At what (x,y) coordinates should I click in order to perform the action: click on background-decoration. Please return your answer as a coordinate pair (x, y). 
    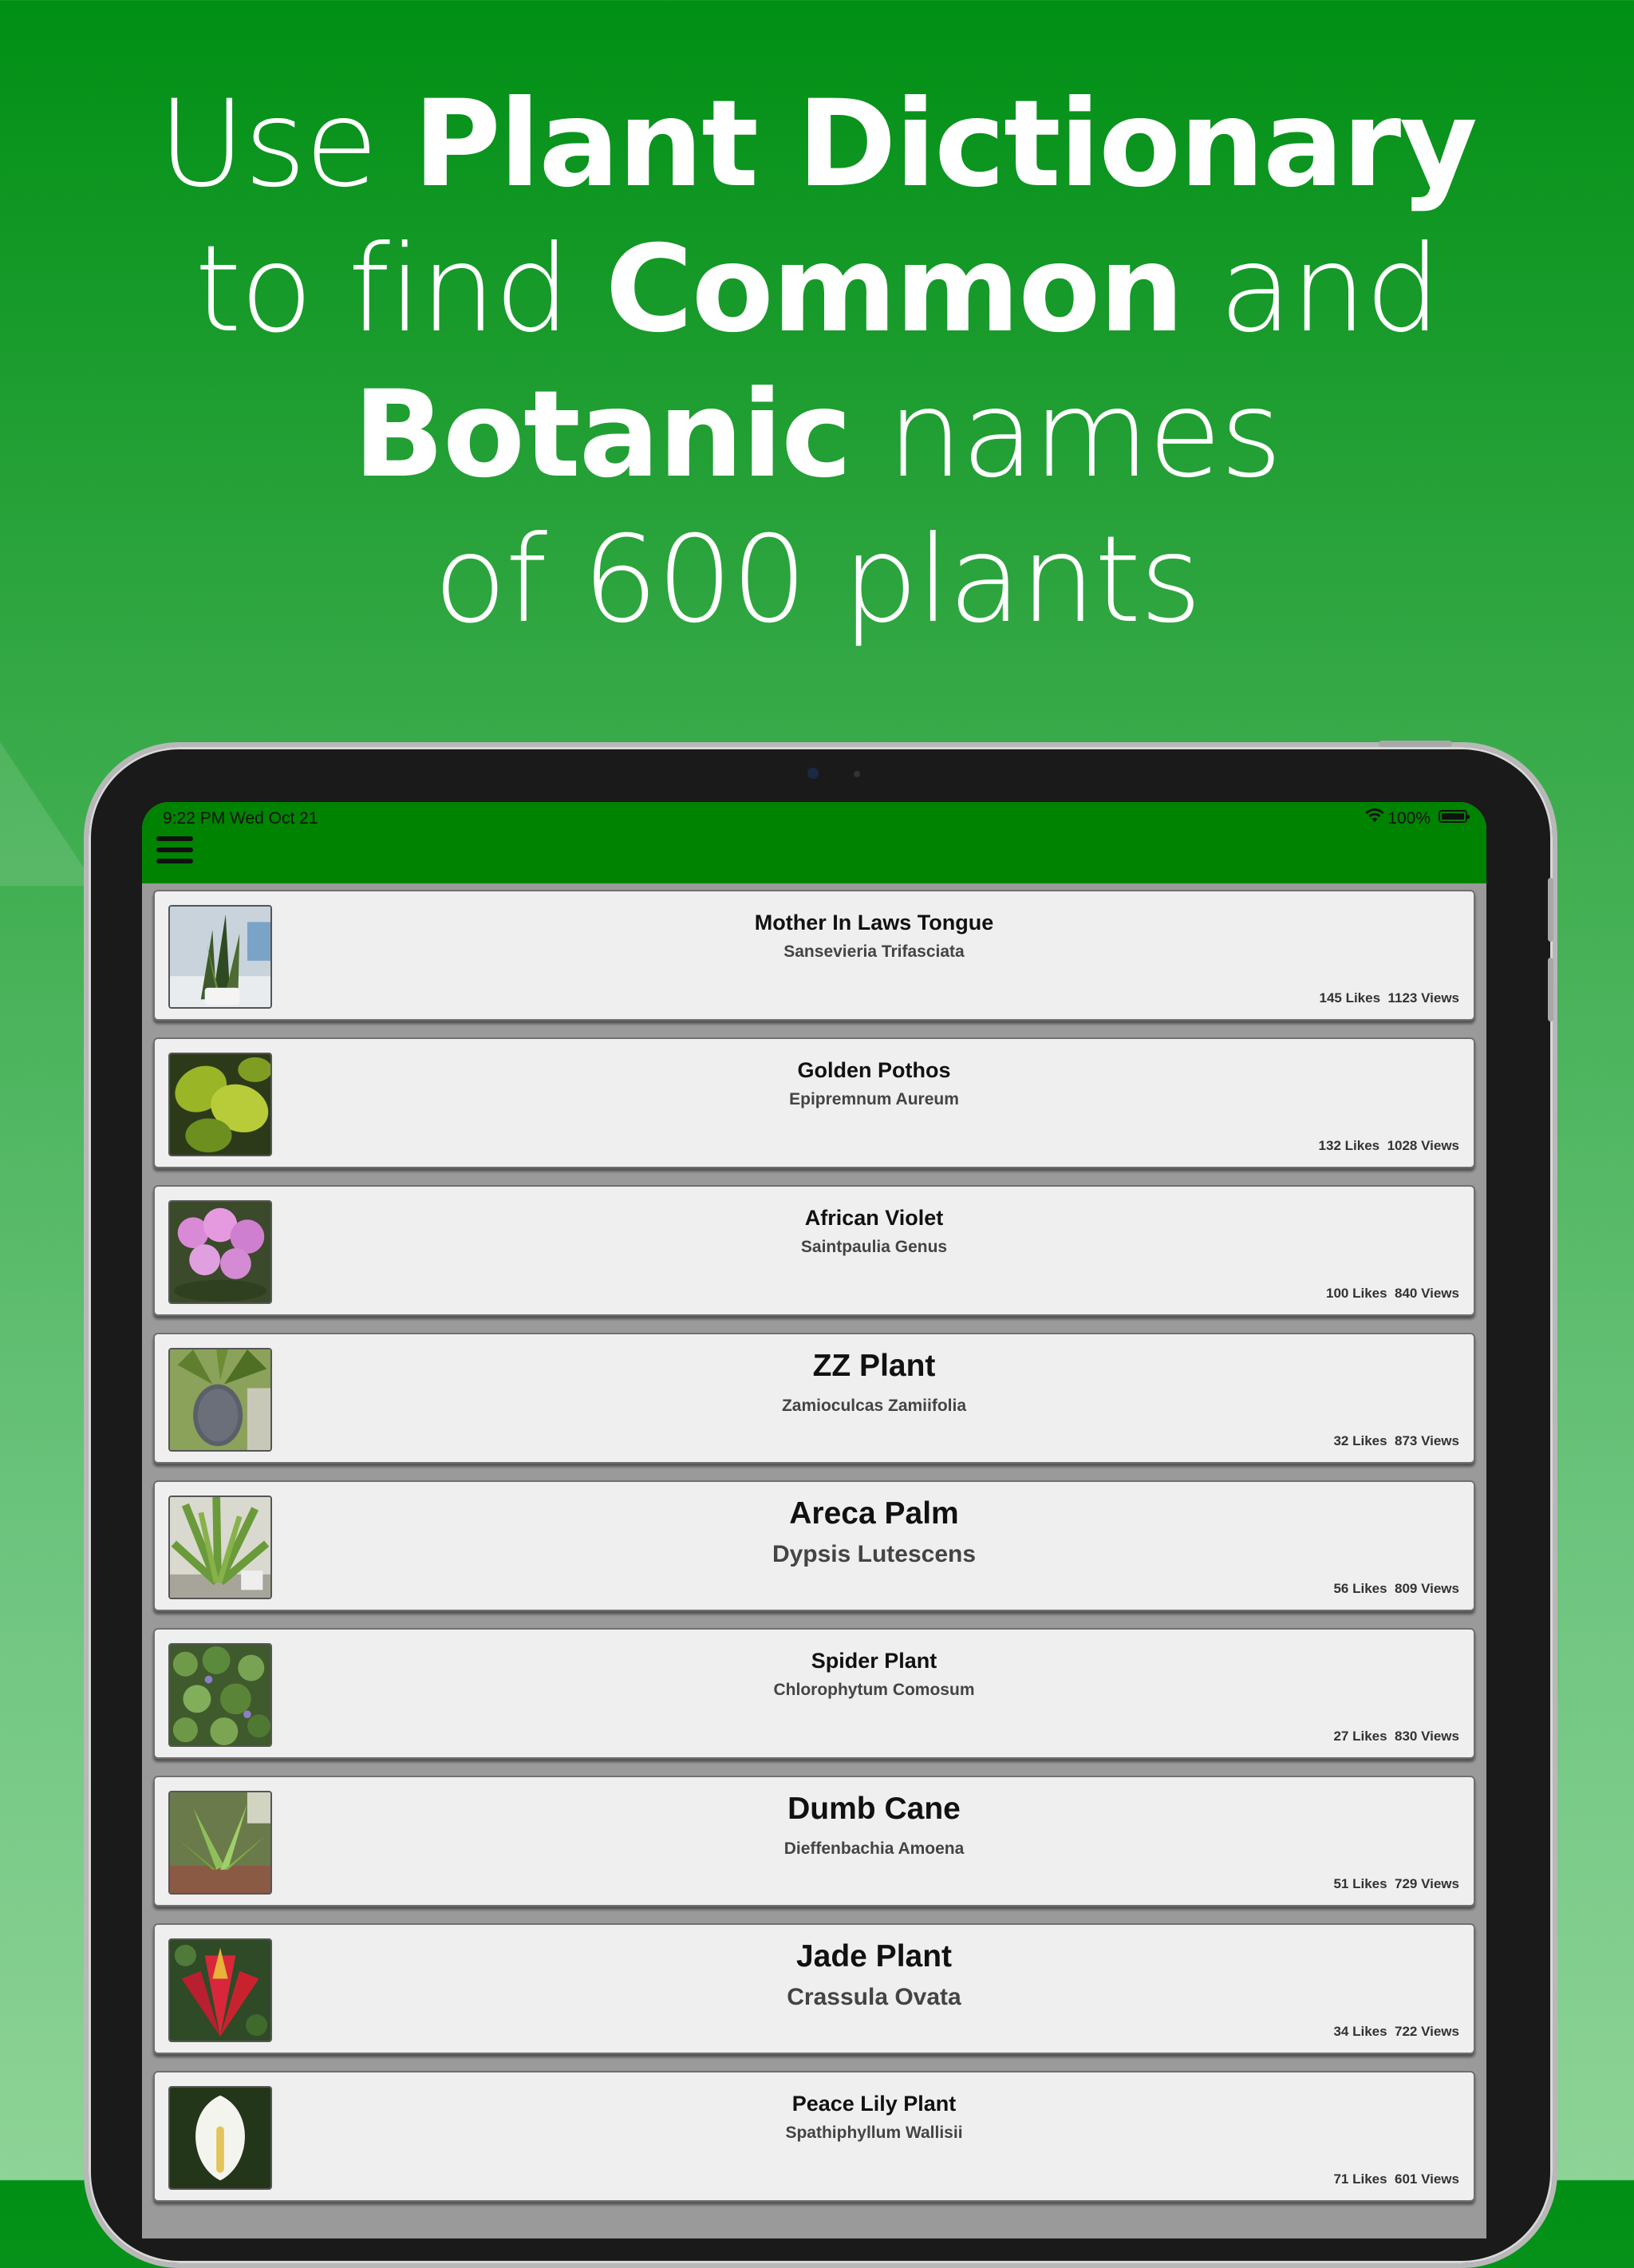
    Looking at the image, I should click on (48, 814).